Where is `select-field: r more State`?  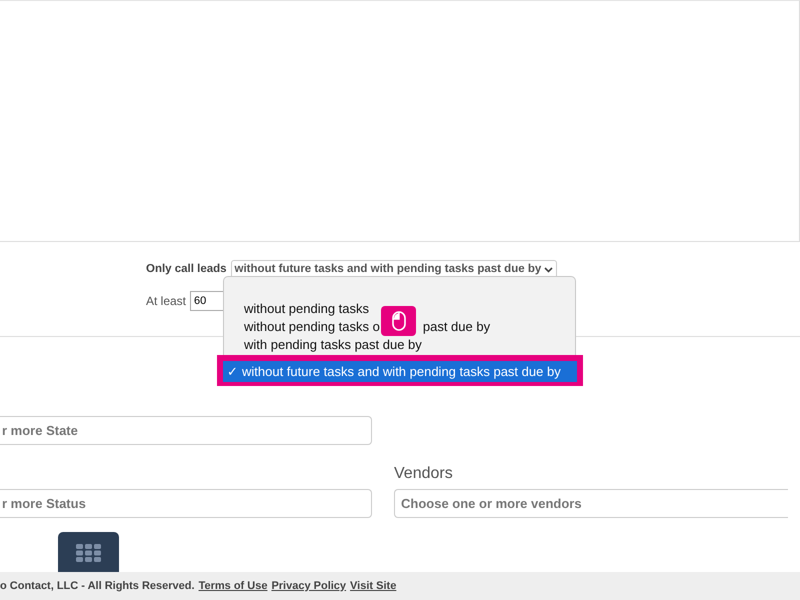 select-field: r more State is located at coordinates (186, 430).